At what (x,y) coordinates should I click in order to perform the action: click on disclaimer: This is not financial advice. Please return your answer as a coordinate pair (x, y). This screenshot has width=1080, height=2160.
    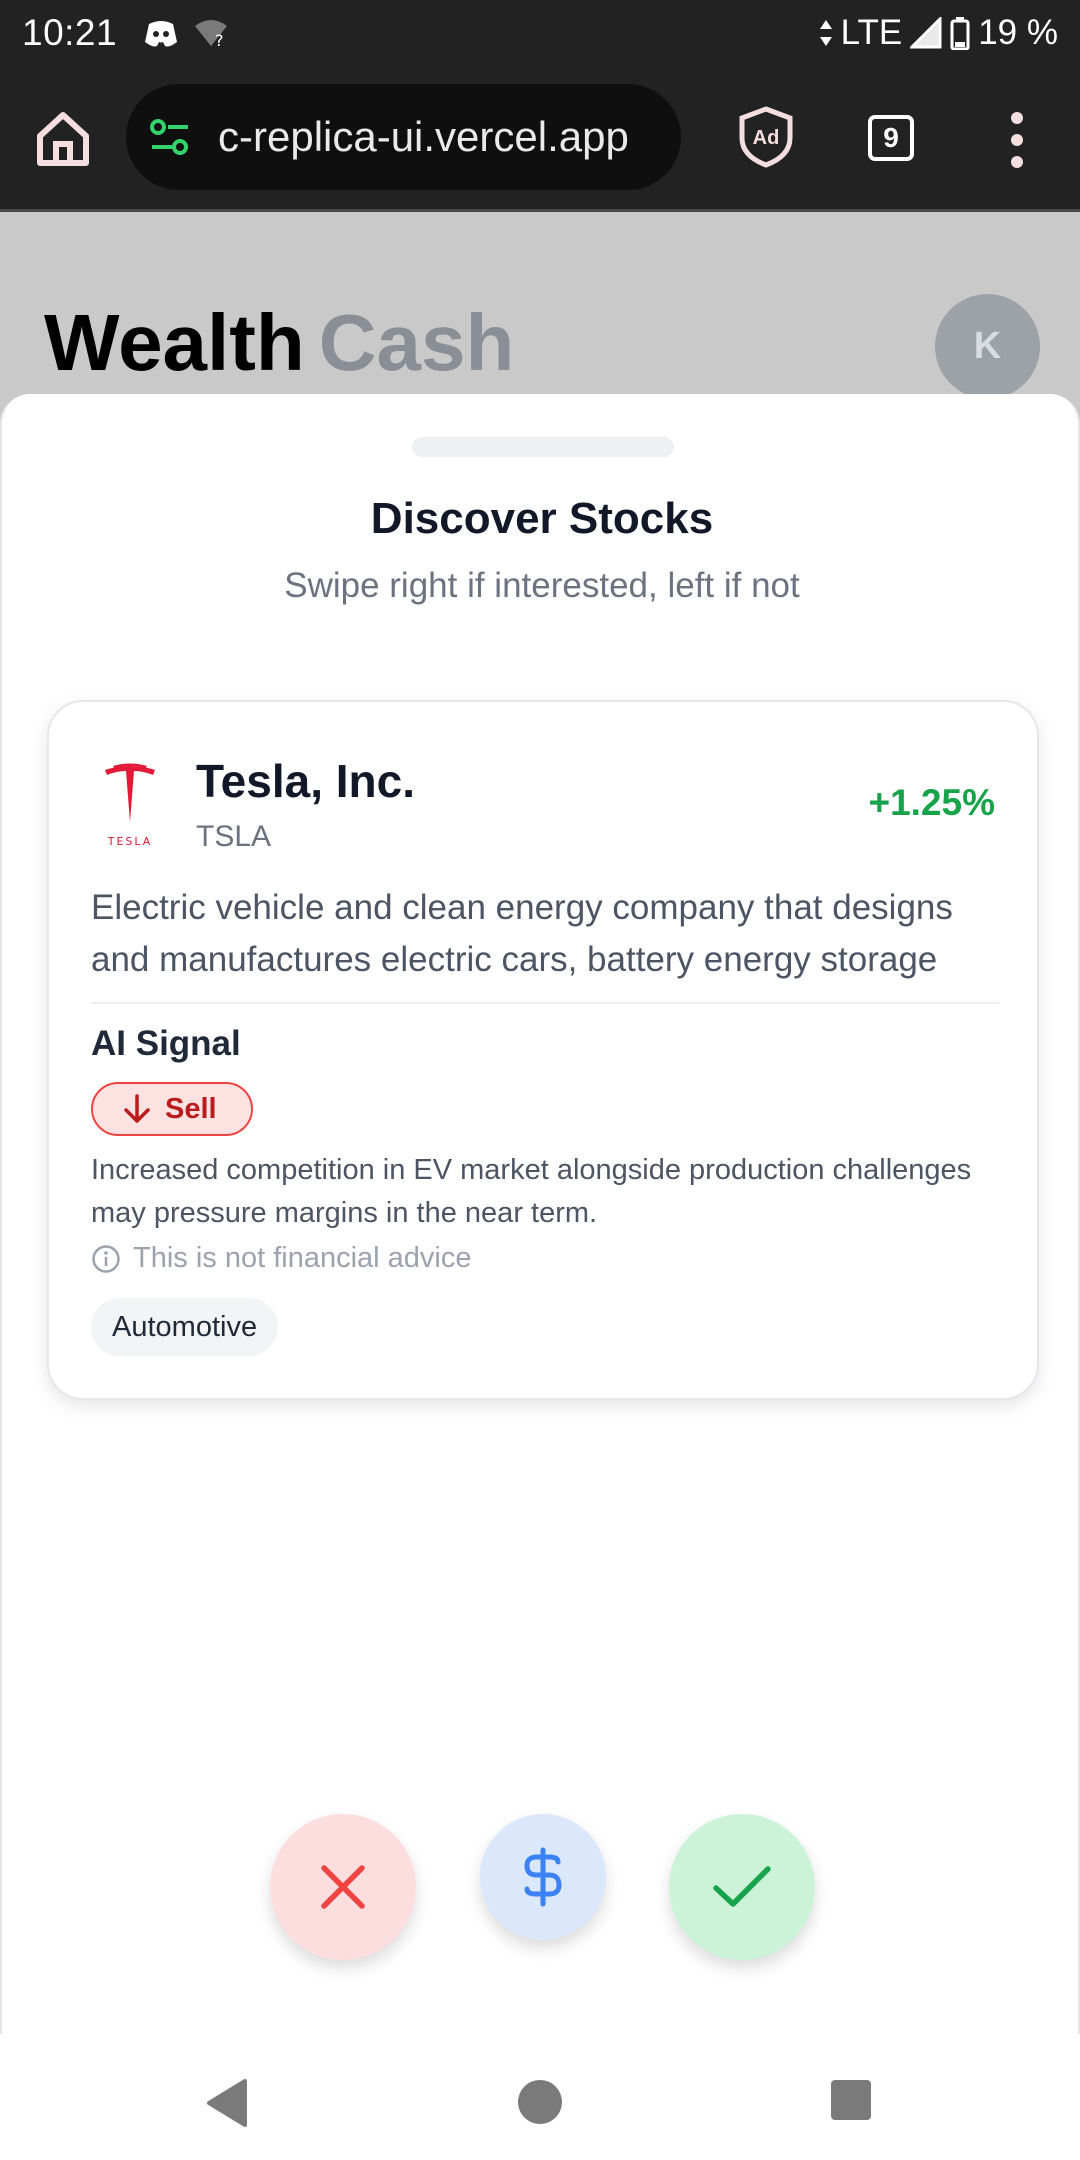
    Looking at the image, I should click on (281, 1258).